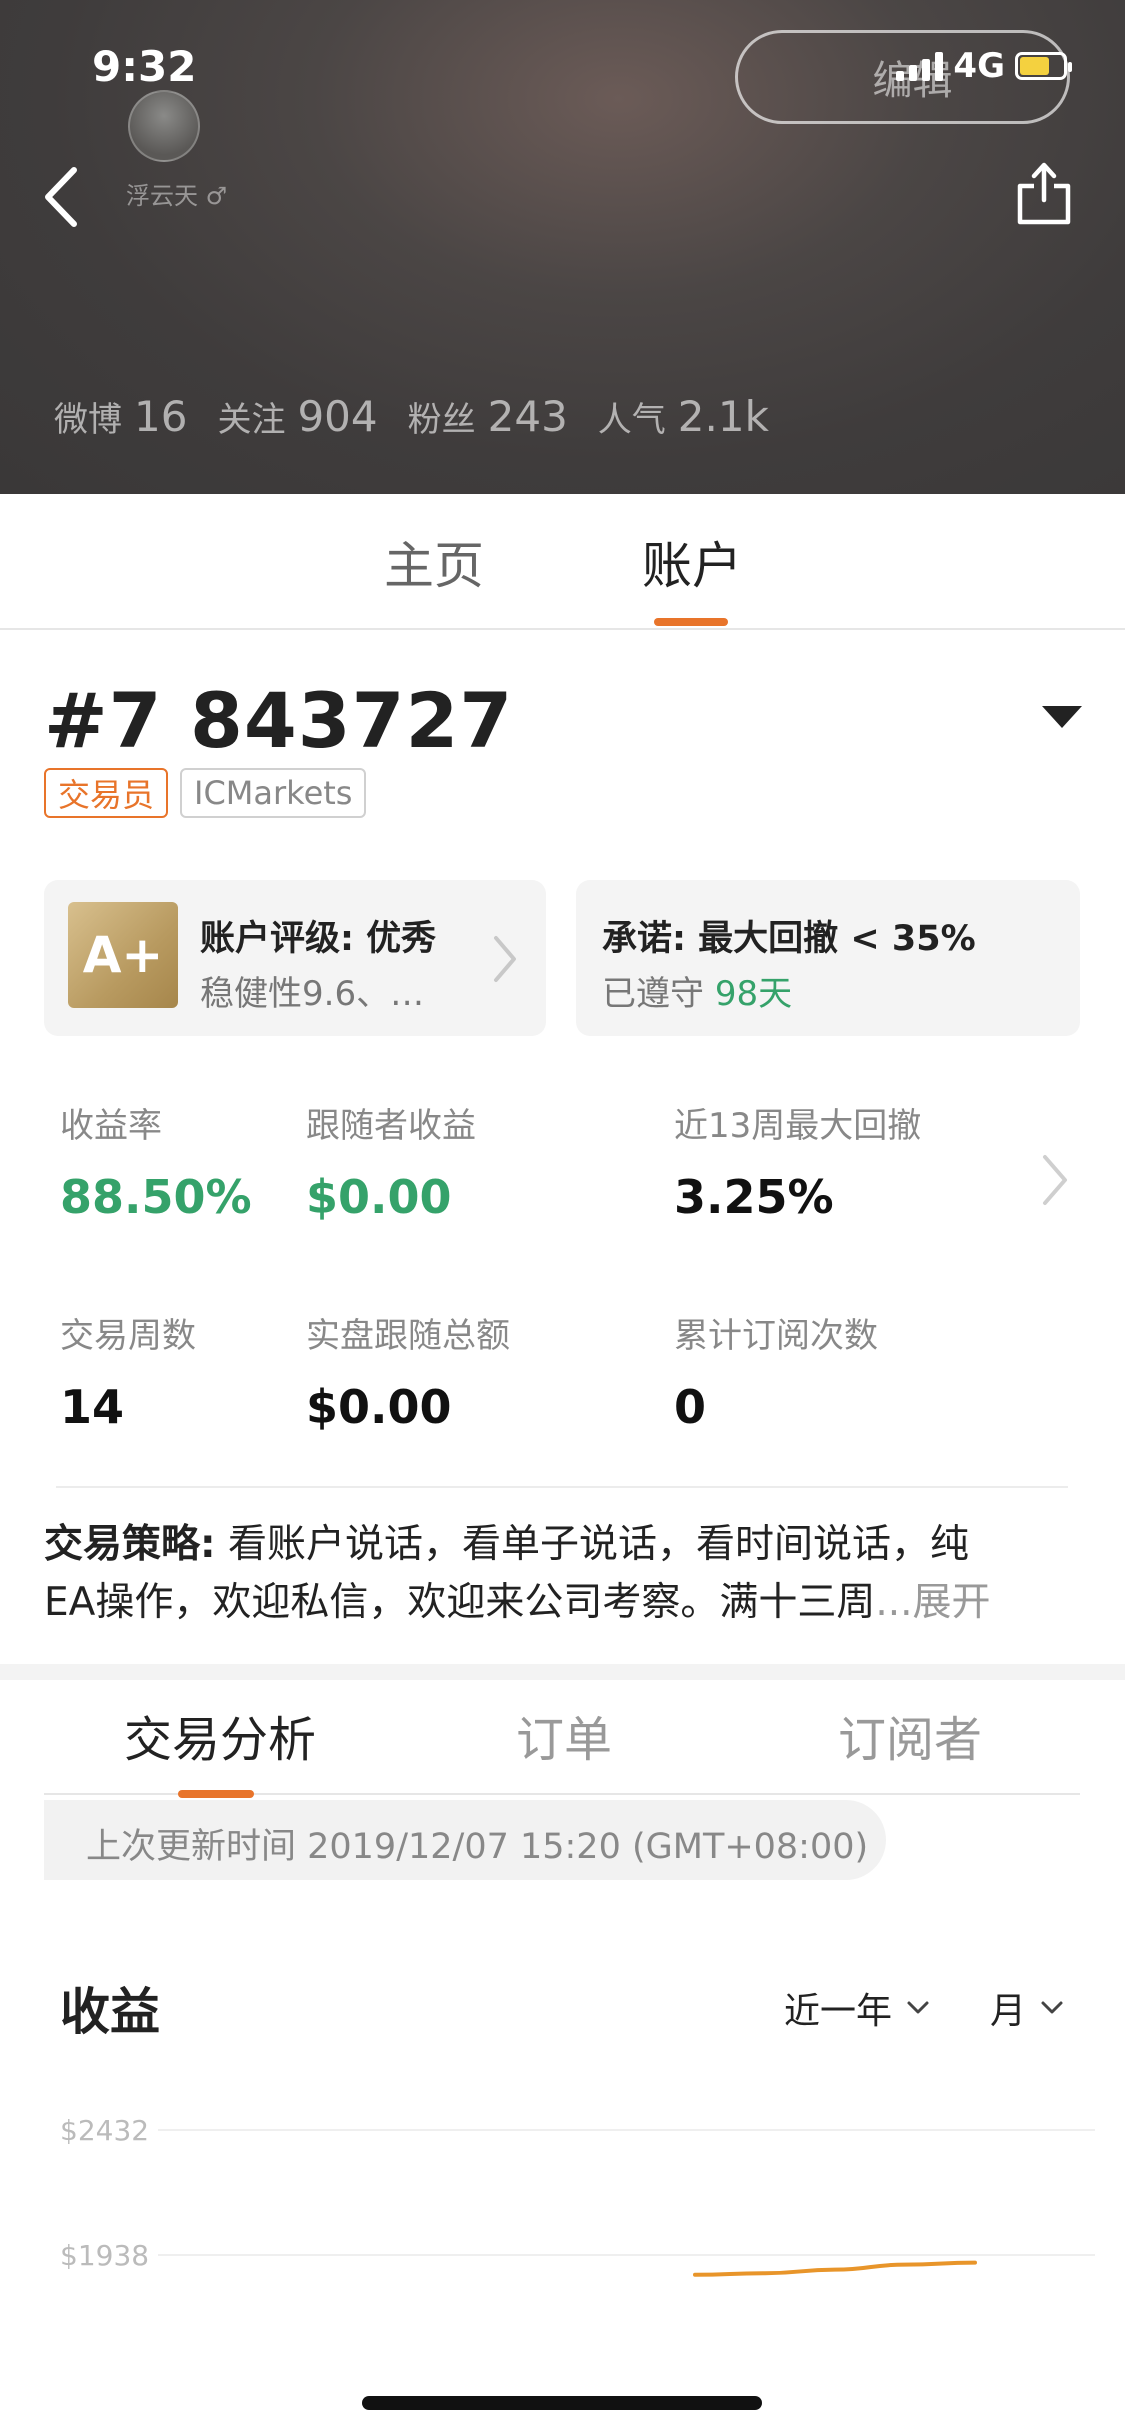 The height and width of the screenshot is (2436, 1125). Describe the element at coordinates (577, 2195) in the screenshot. I see `earnings-chart: $2432 $1938` at that location.